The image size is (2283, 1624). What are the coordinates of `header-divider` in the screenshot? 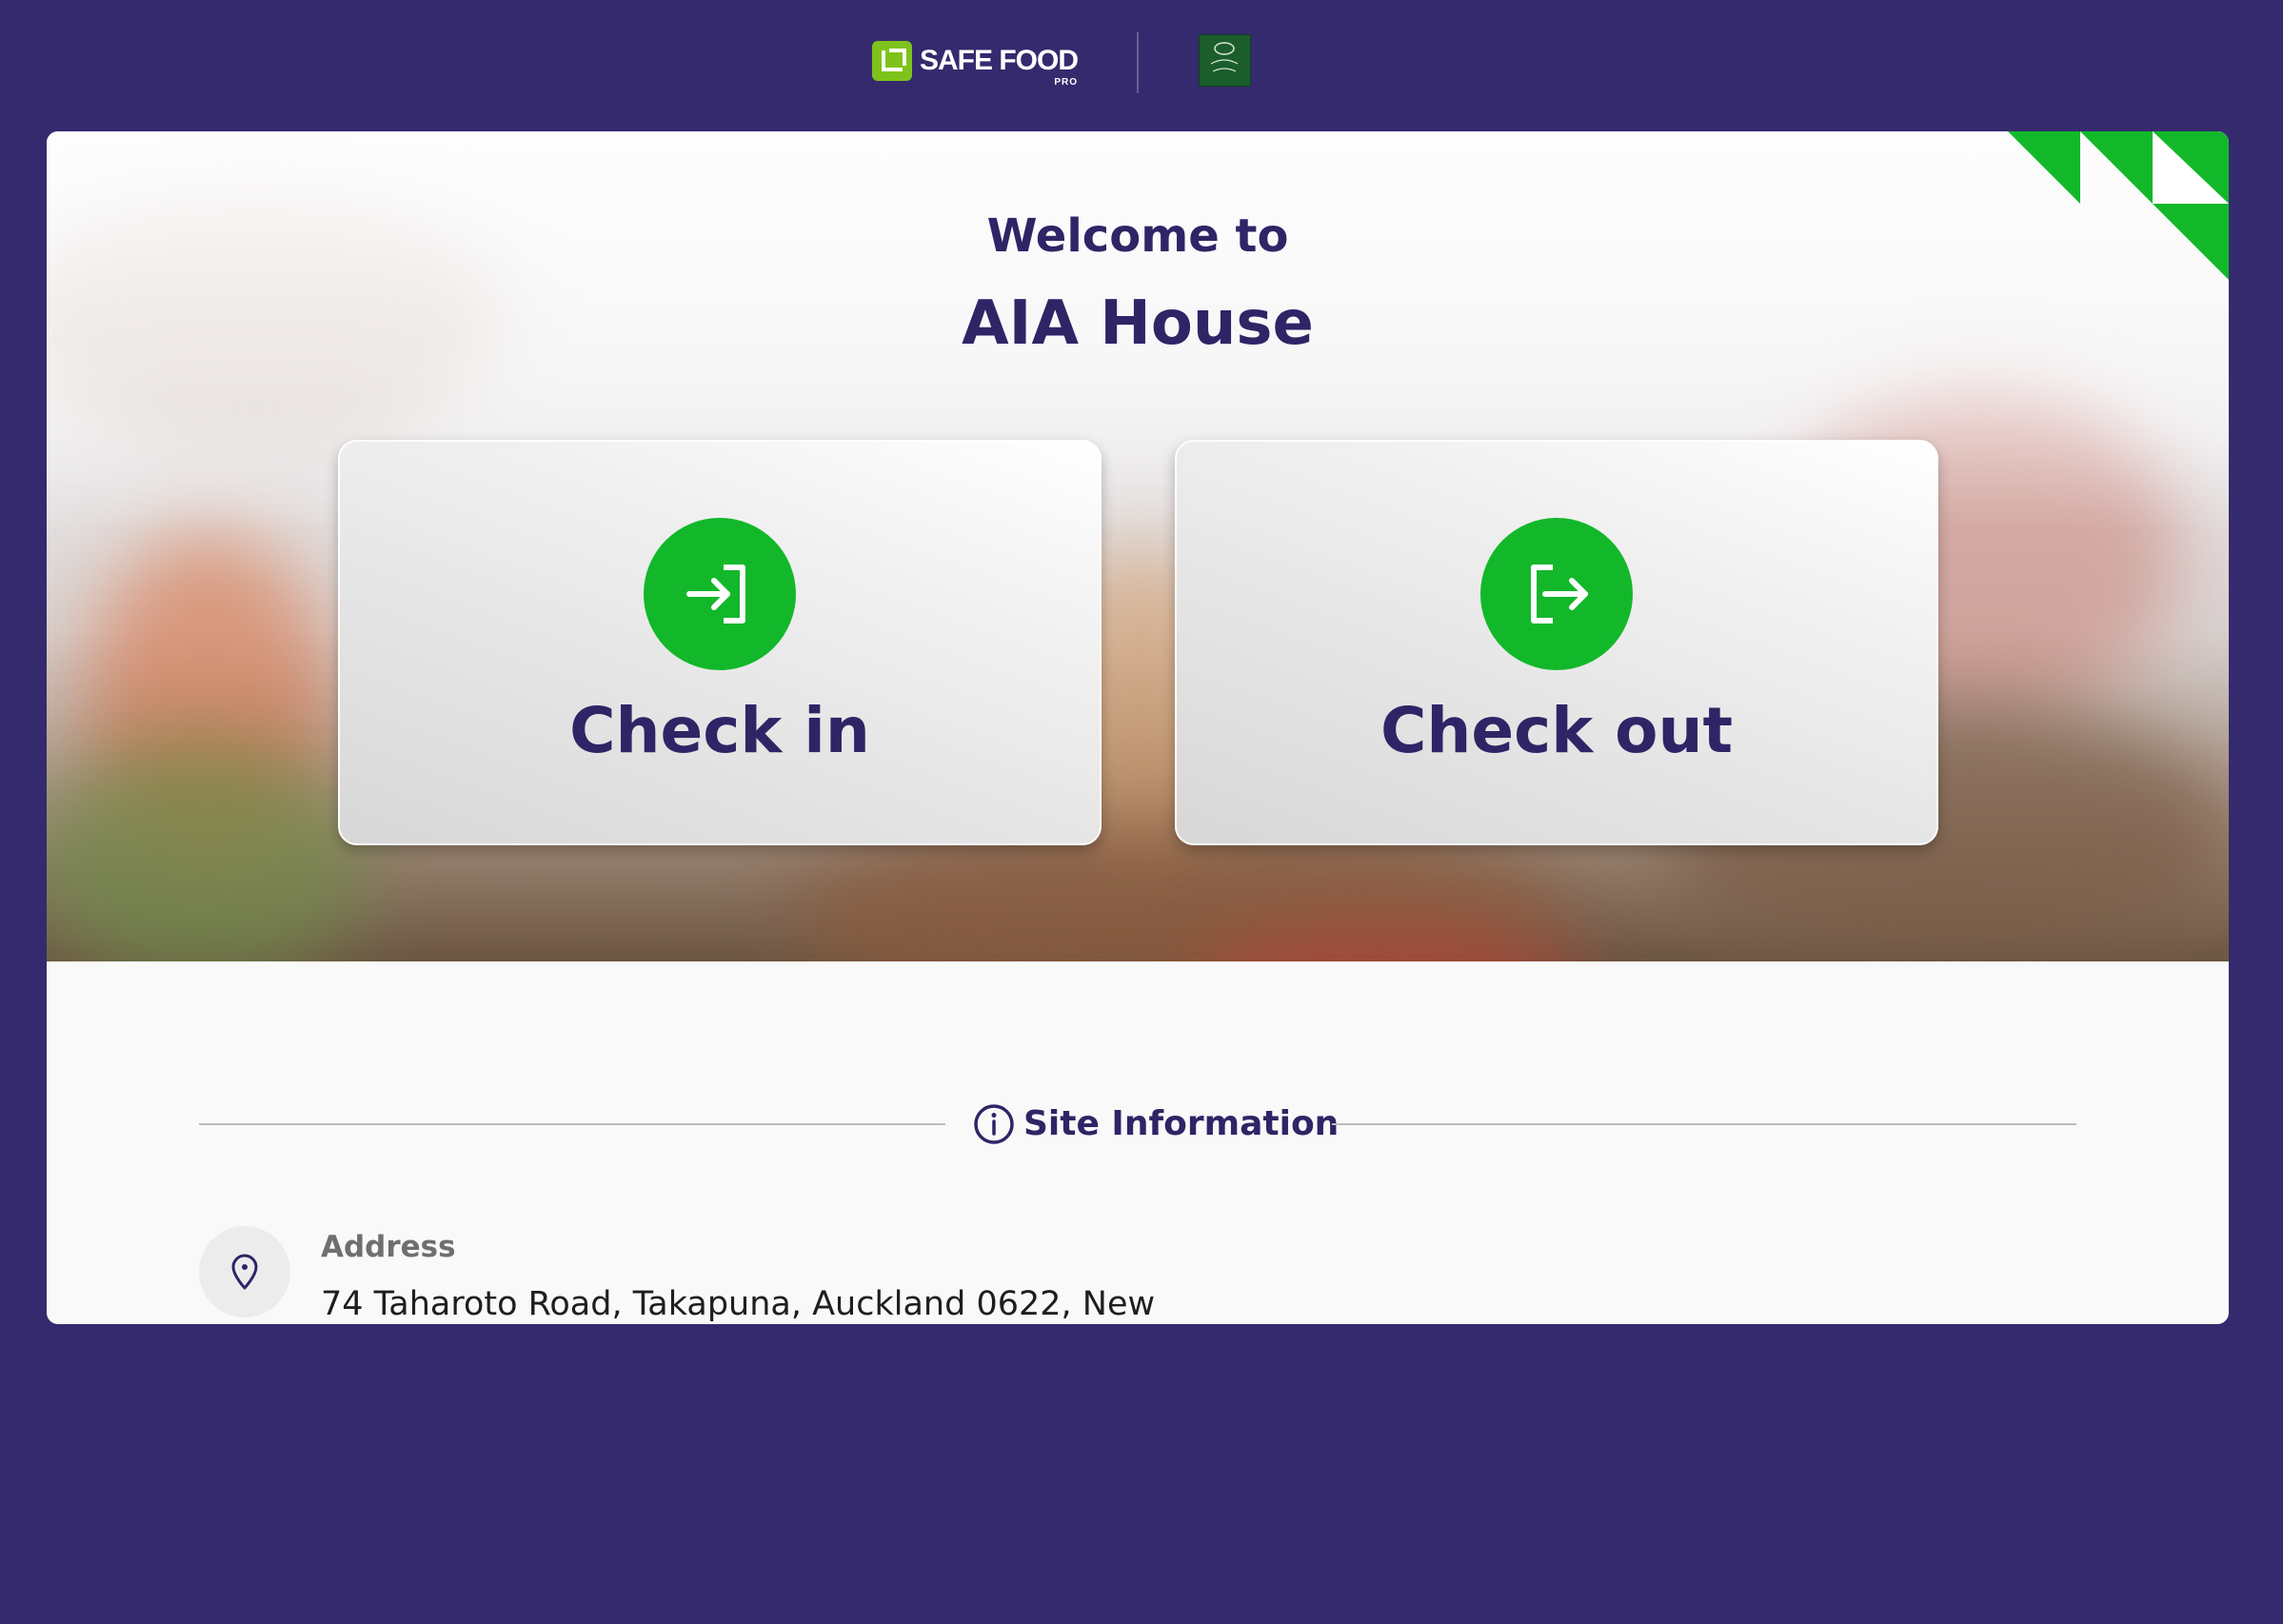 It's located at (1138, 62).